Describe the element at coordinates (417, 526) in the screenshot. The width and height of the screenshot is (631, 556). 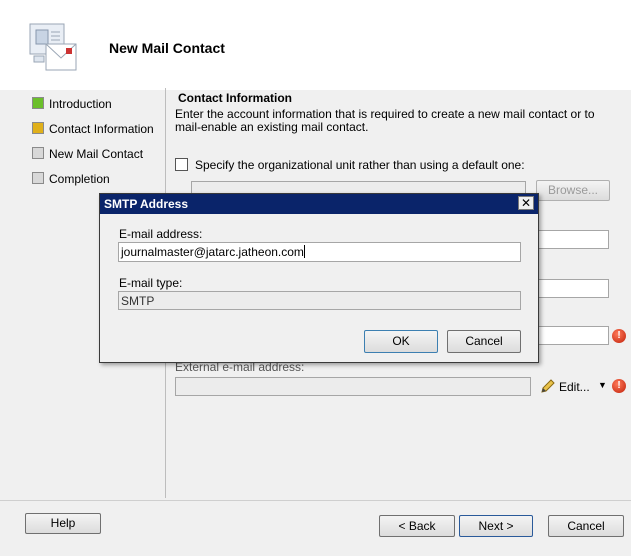
I see `back-button: < Back` at that location.